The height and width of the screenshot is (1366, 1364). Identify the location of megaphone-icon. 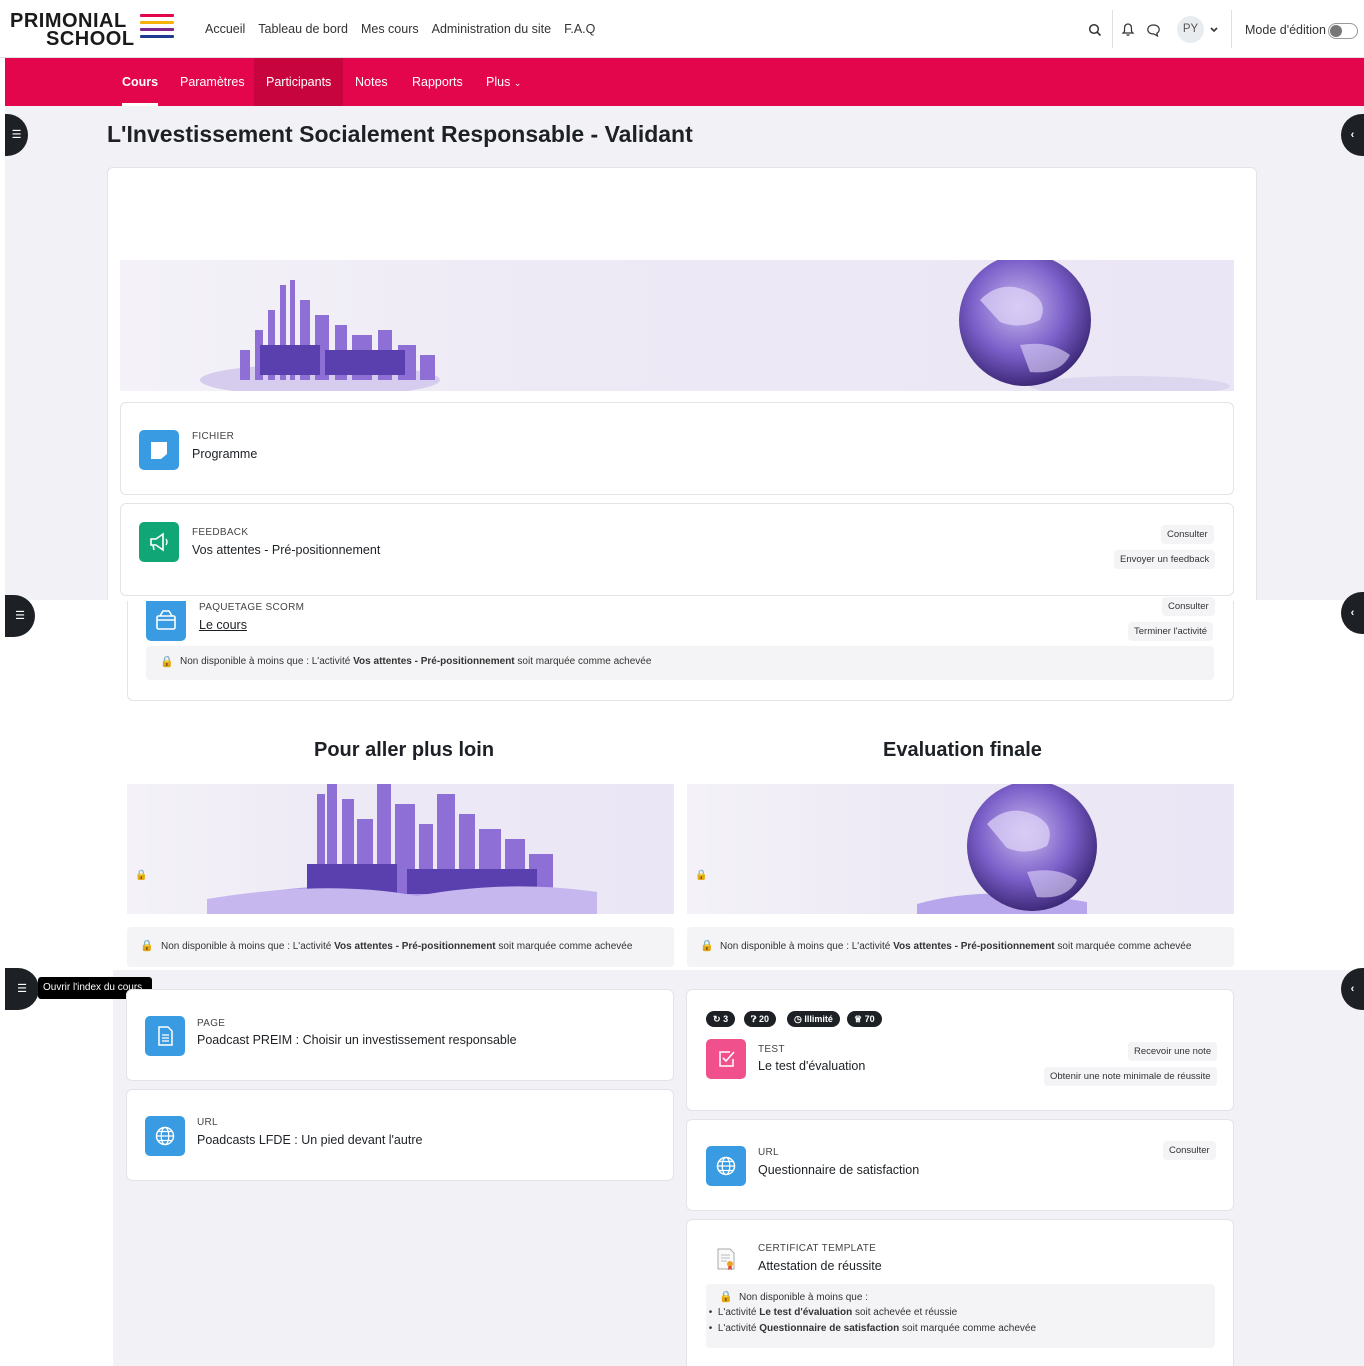
(159, 542).